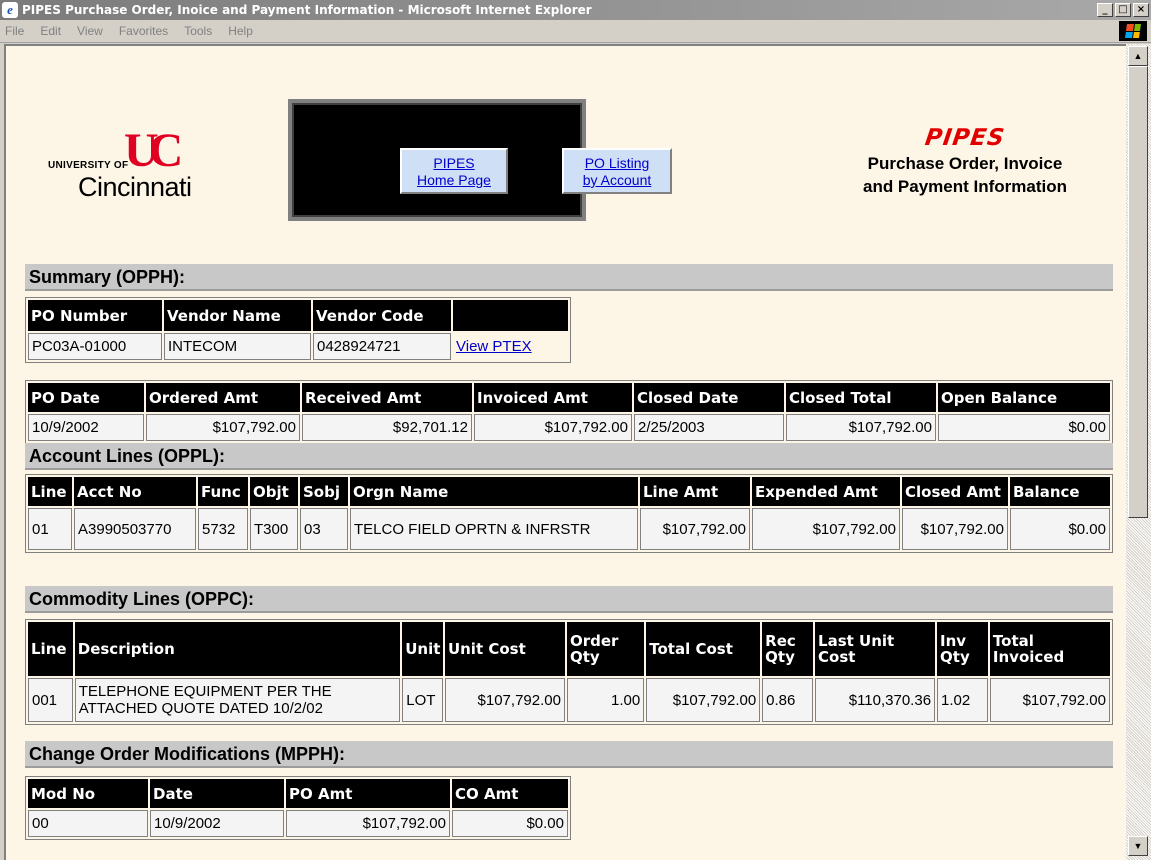 The width and height of the screenshot is (1151, 860). What do you see at coordinates (143, 31) in the screenshot?
I see `menu-favorites: Favorites` at bounding box center [143, 31].